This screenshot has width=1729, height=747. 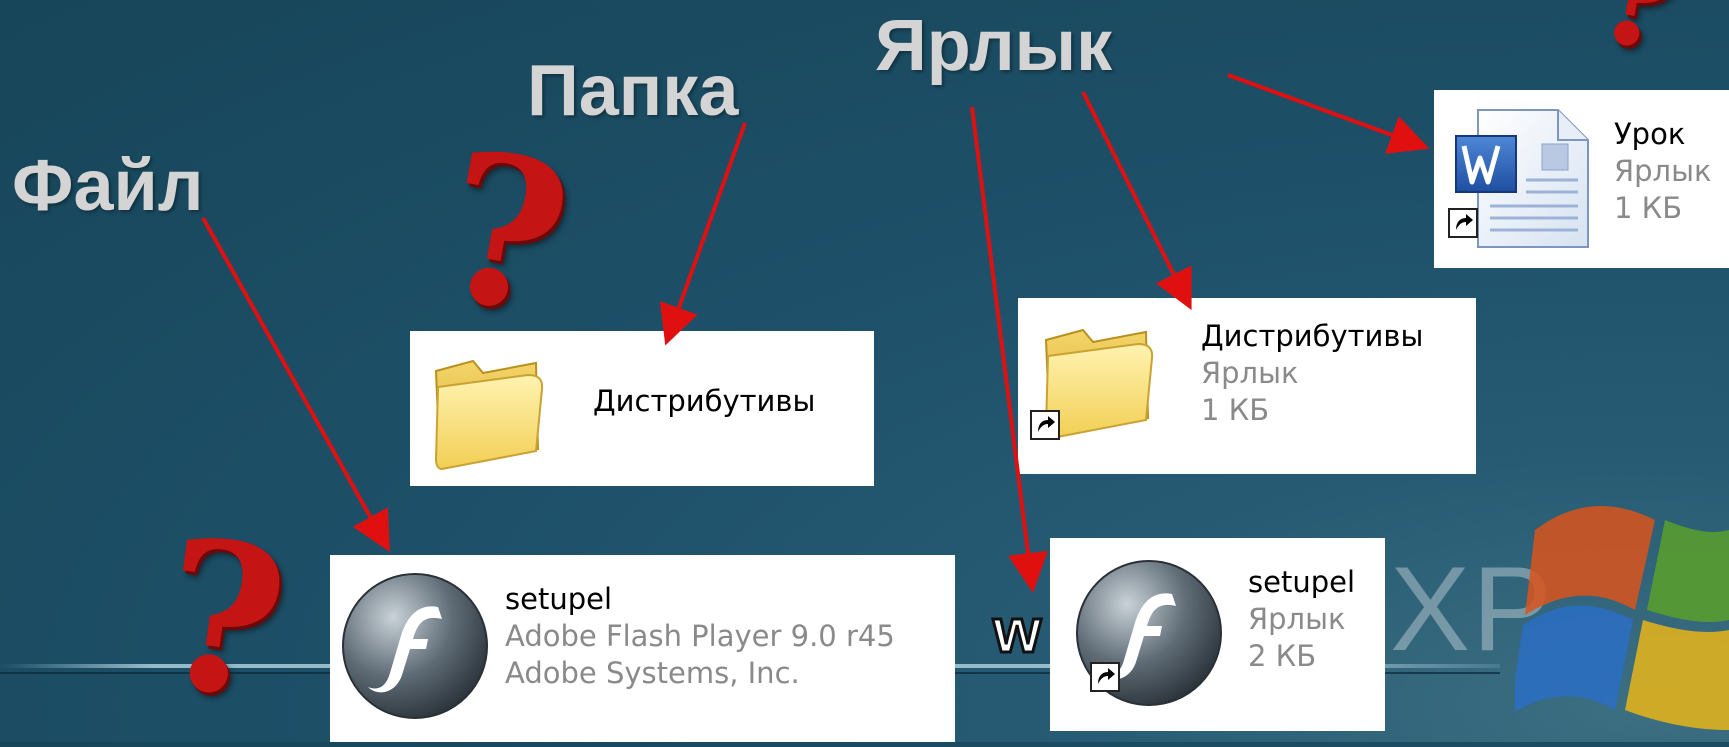 I want to click on arrow-shortcut-file, so click(x=1009, y=349).